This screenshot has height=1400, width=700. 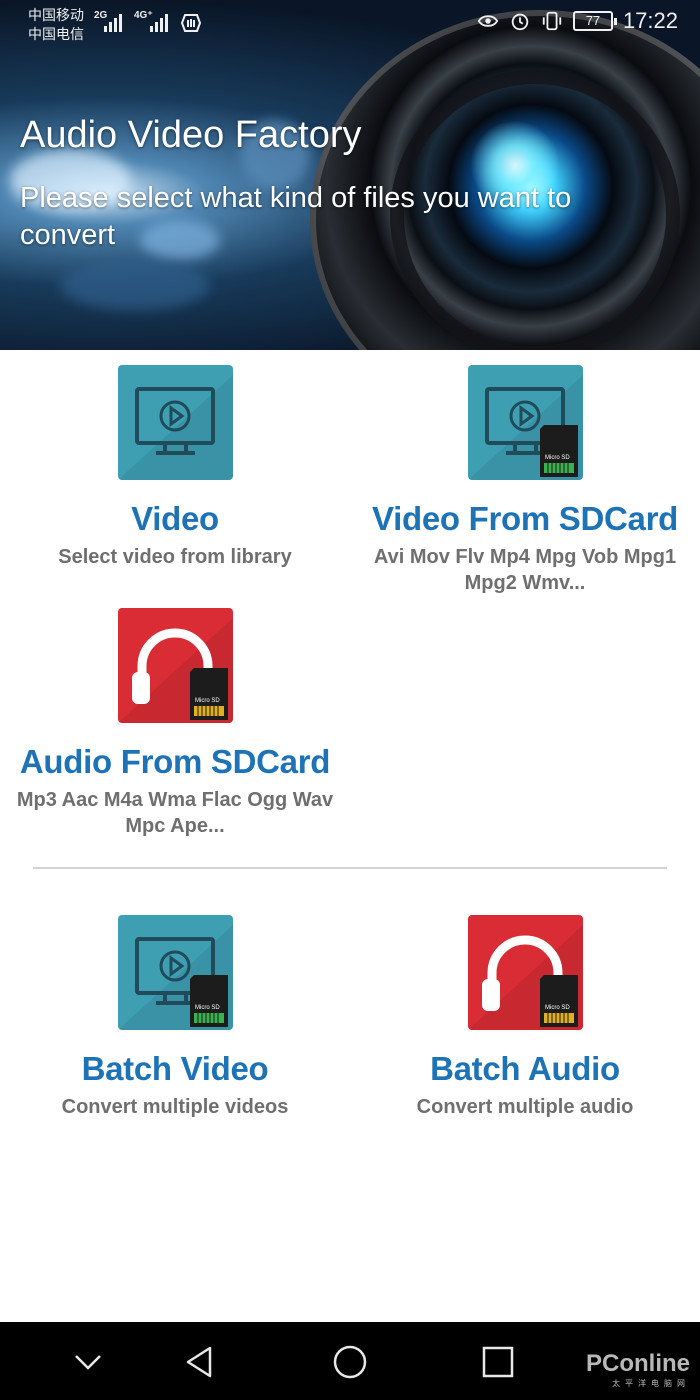 What do you see at coordinates (191, 23) in the screenshot?
I see `hand-icon` at bounding box center [191, 23].